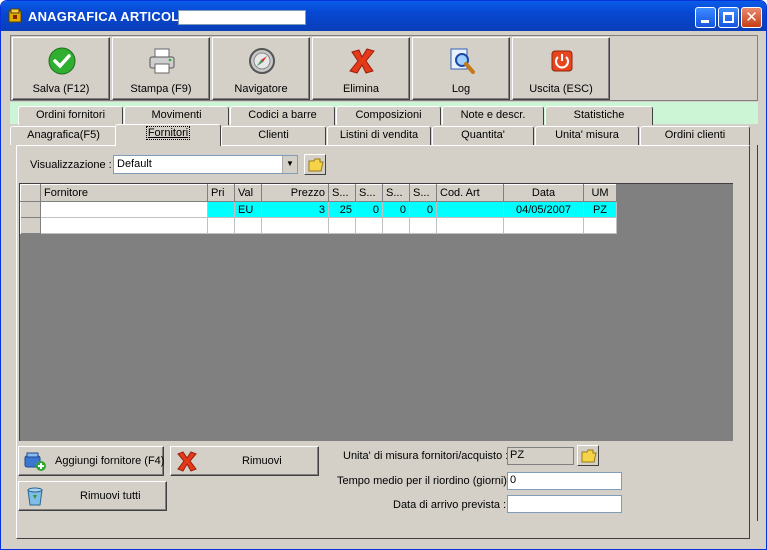  Describe the element at coordinates (35, 461) in the screenshot. I see `add-supplier-icon` at that location.